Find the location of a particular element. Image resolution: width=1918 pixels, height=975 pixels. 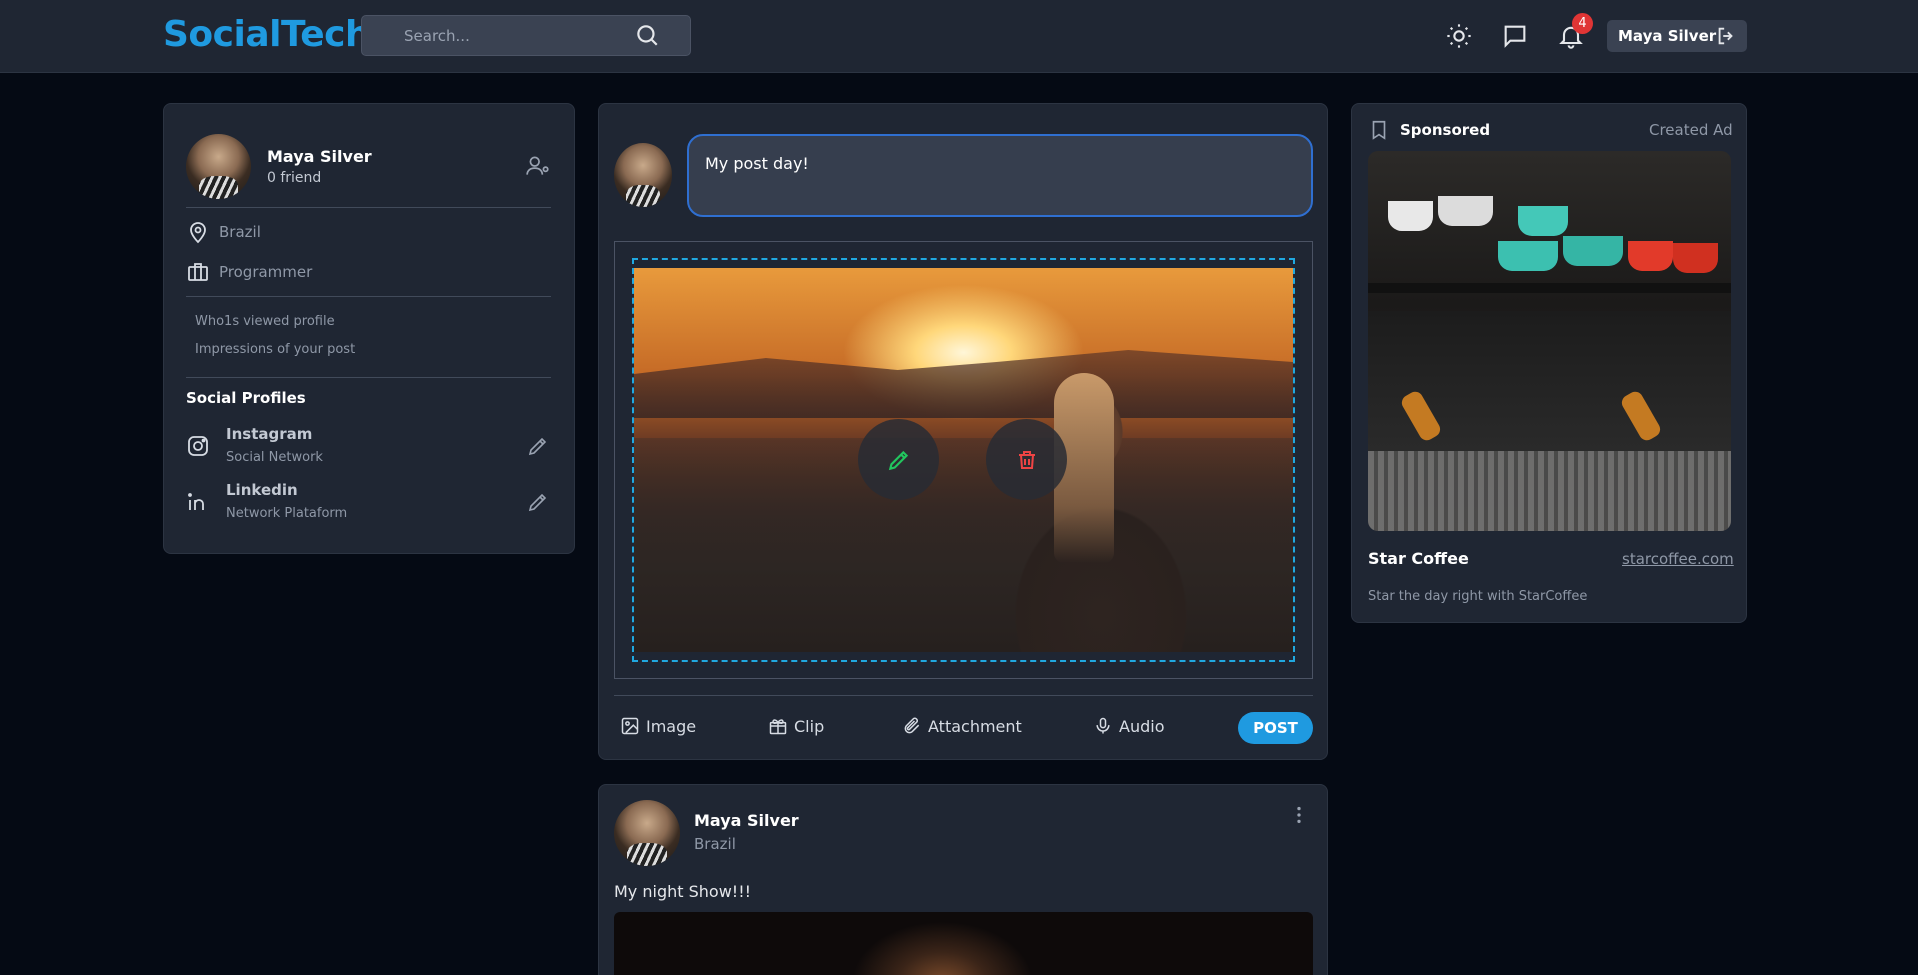

feed-post-text: My night Show!!! is located at coordinates (683, 891).